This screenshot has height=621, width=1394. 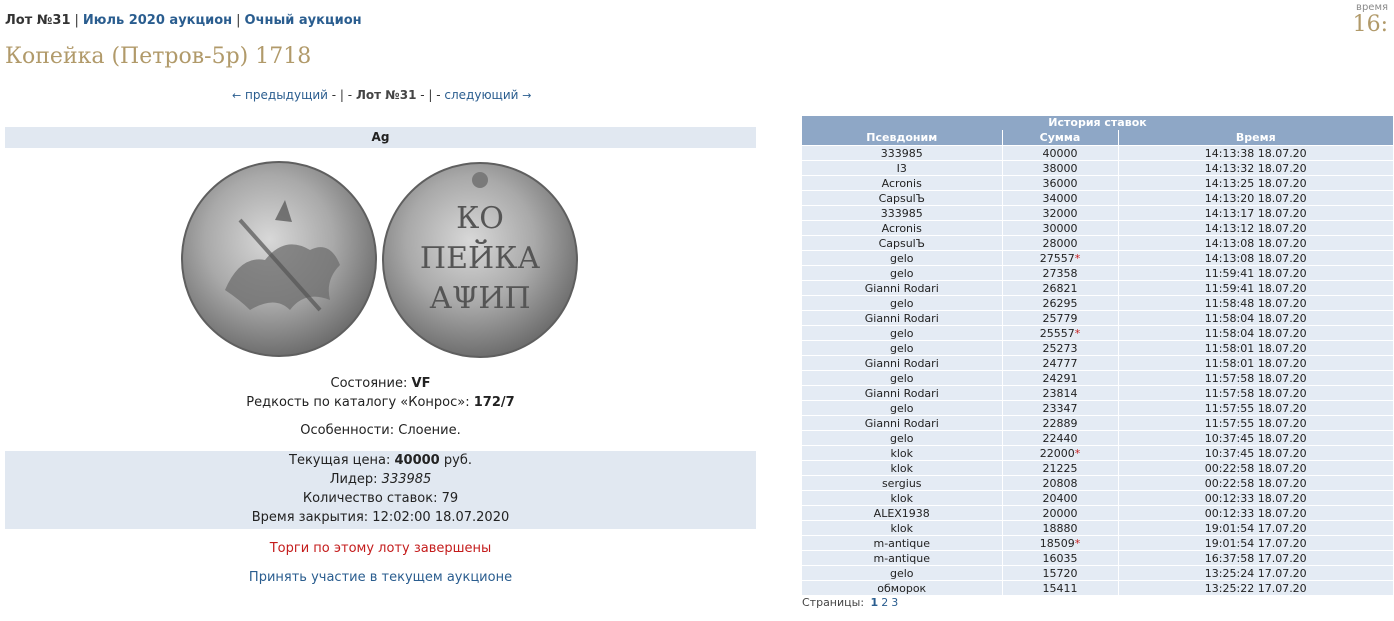 I want to click on coin-reverse-line-3: АΨИП, so click(x=479, y=298).